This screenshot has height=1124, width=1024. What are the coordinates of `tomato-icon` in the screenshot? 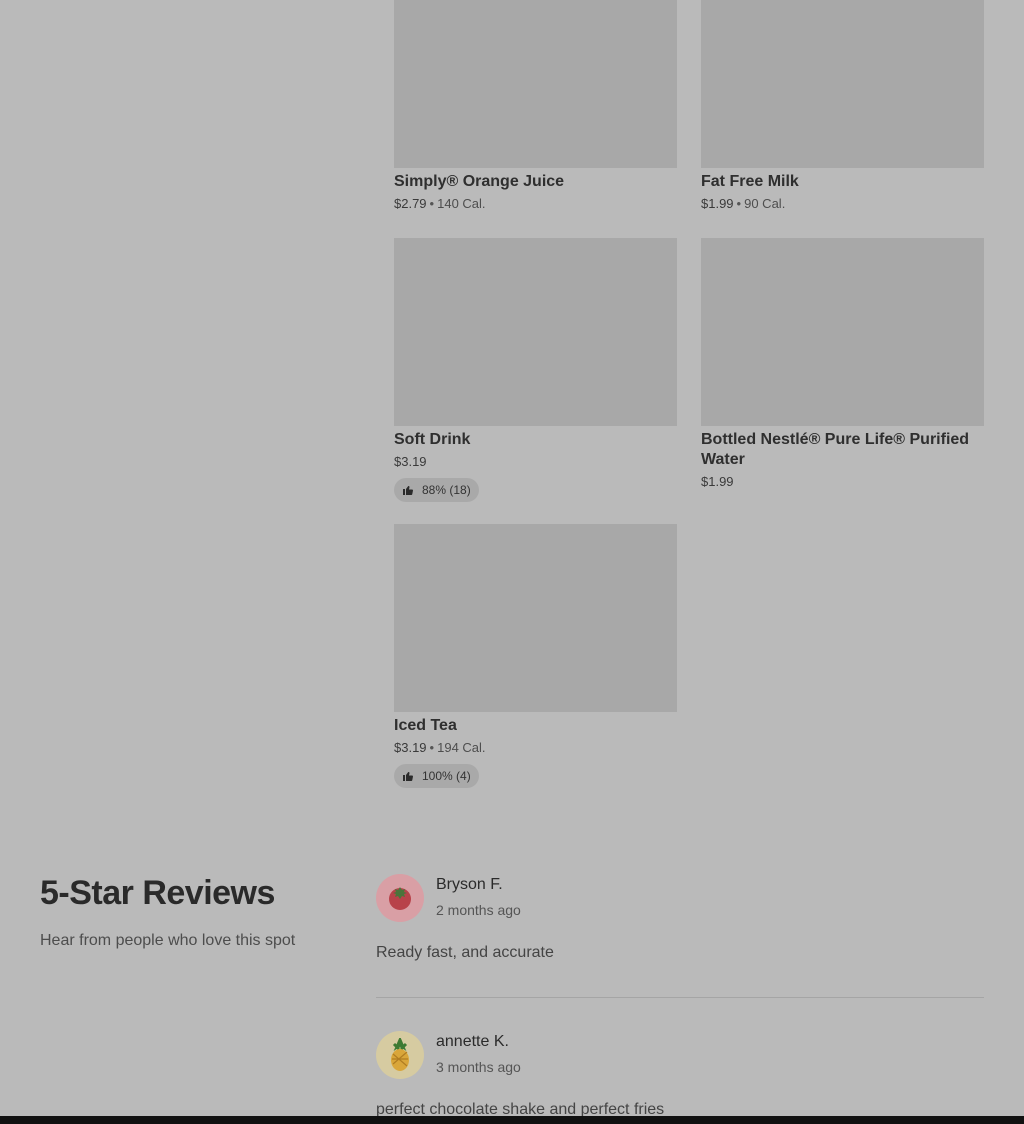 It's located at (400, 898).